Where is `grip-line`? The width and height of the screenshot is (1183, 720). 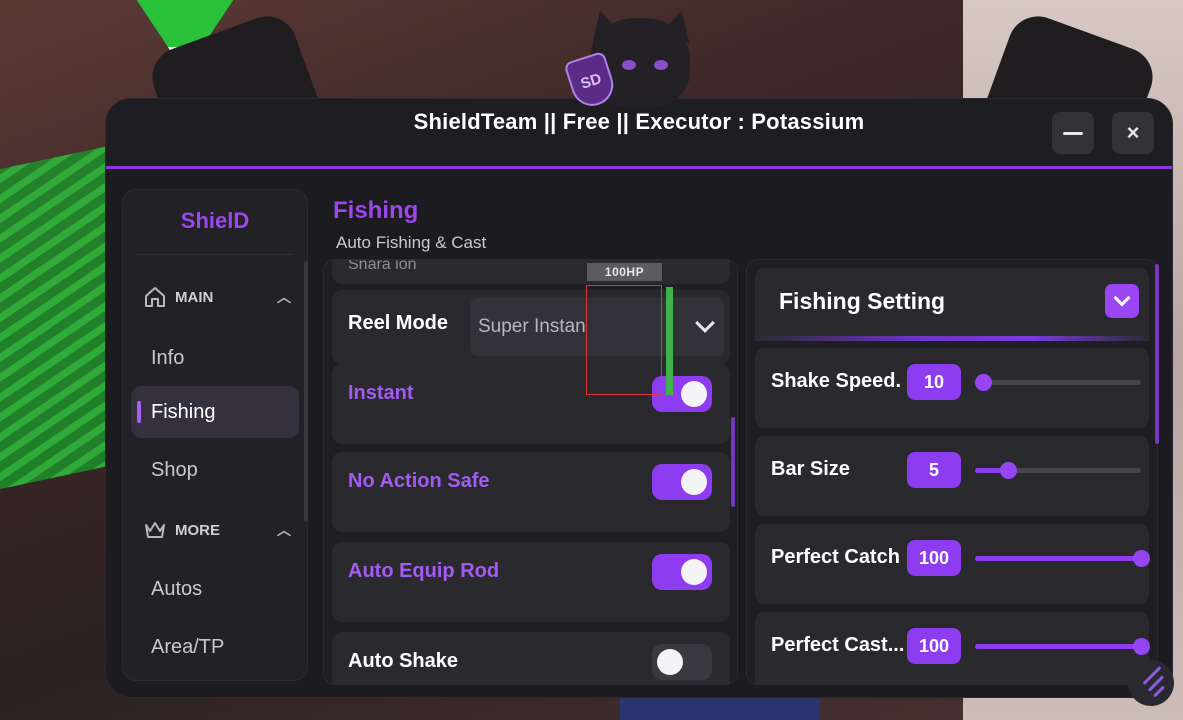
grip-line is located at coordinates (1159, 691).